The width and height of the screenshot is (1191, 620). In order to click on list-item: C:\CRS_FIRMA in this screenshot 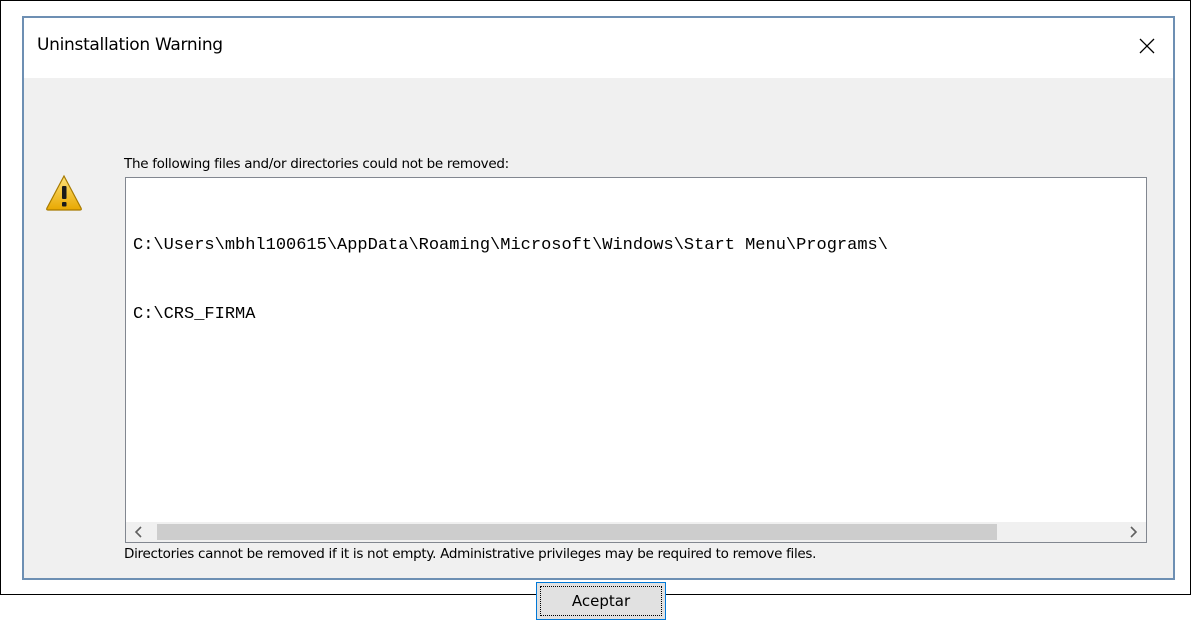, I will do `click(639, 314)`.